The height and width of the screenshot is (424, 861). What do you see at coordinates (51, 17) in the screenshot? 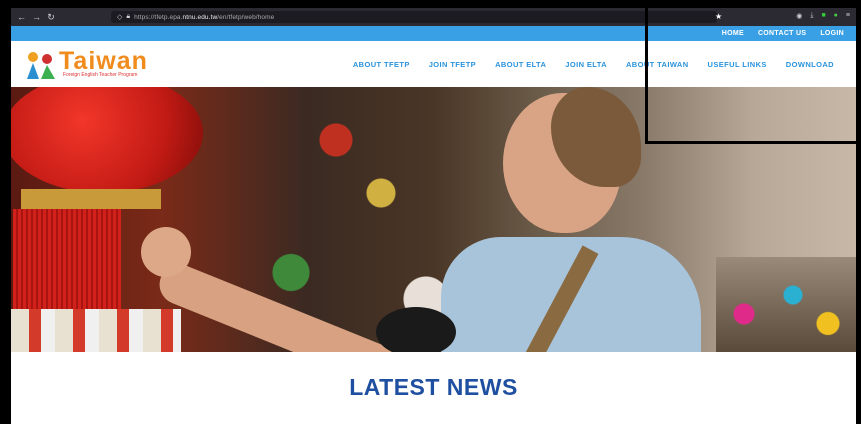
I see `reload-icon: ↻` at bounding box center [51, 17].